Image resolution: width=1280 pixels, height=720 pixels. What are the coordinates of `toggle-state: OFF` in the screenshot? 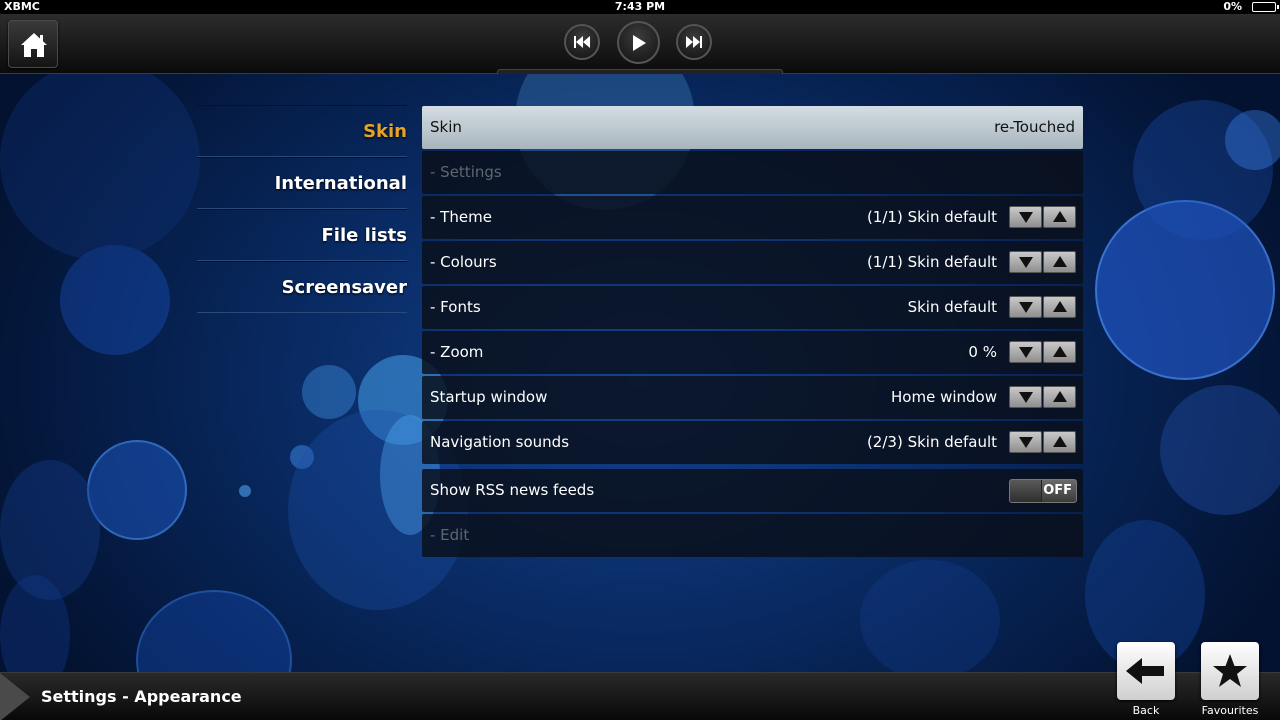 It's located at (1057, 490).